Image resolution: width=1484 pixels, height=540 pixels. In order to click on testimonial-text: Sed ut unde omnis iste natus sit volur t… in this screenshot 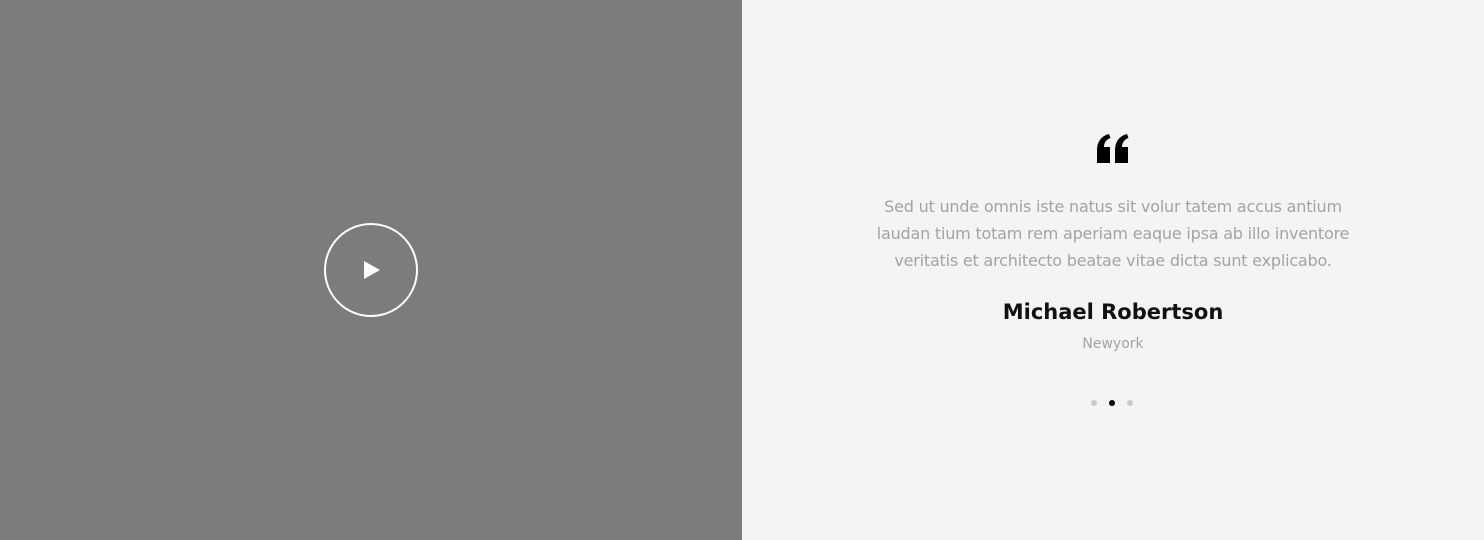, I will do `click(1113, 233)`.